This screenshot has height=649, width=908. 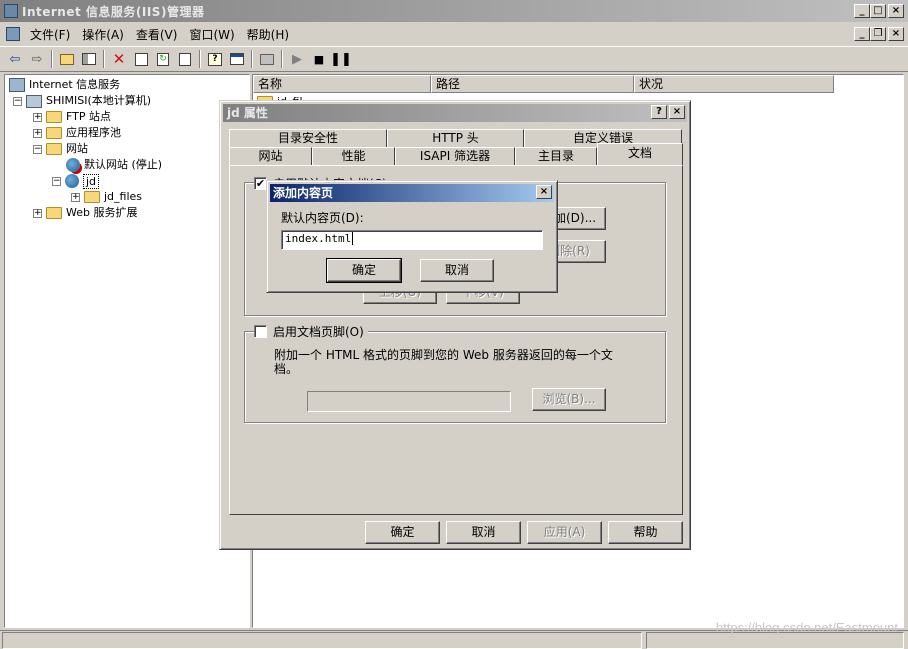 I want to click on enable-footer-row: 启用文档页脚(O), so click(x=311, y=331).